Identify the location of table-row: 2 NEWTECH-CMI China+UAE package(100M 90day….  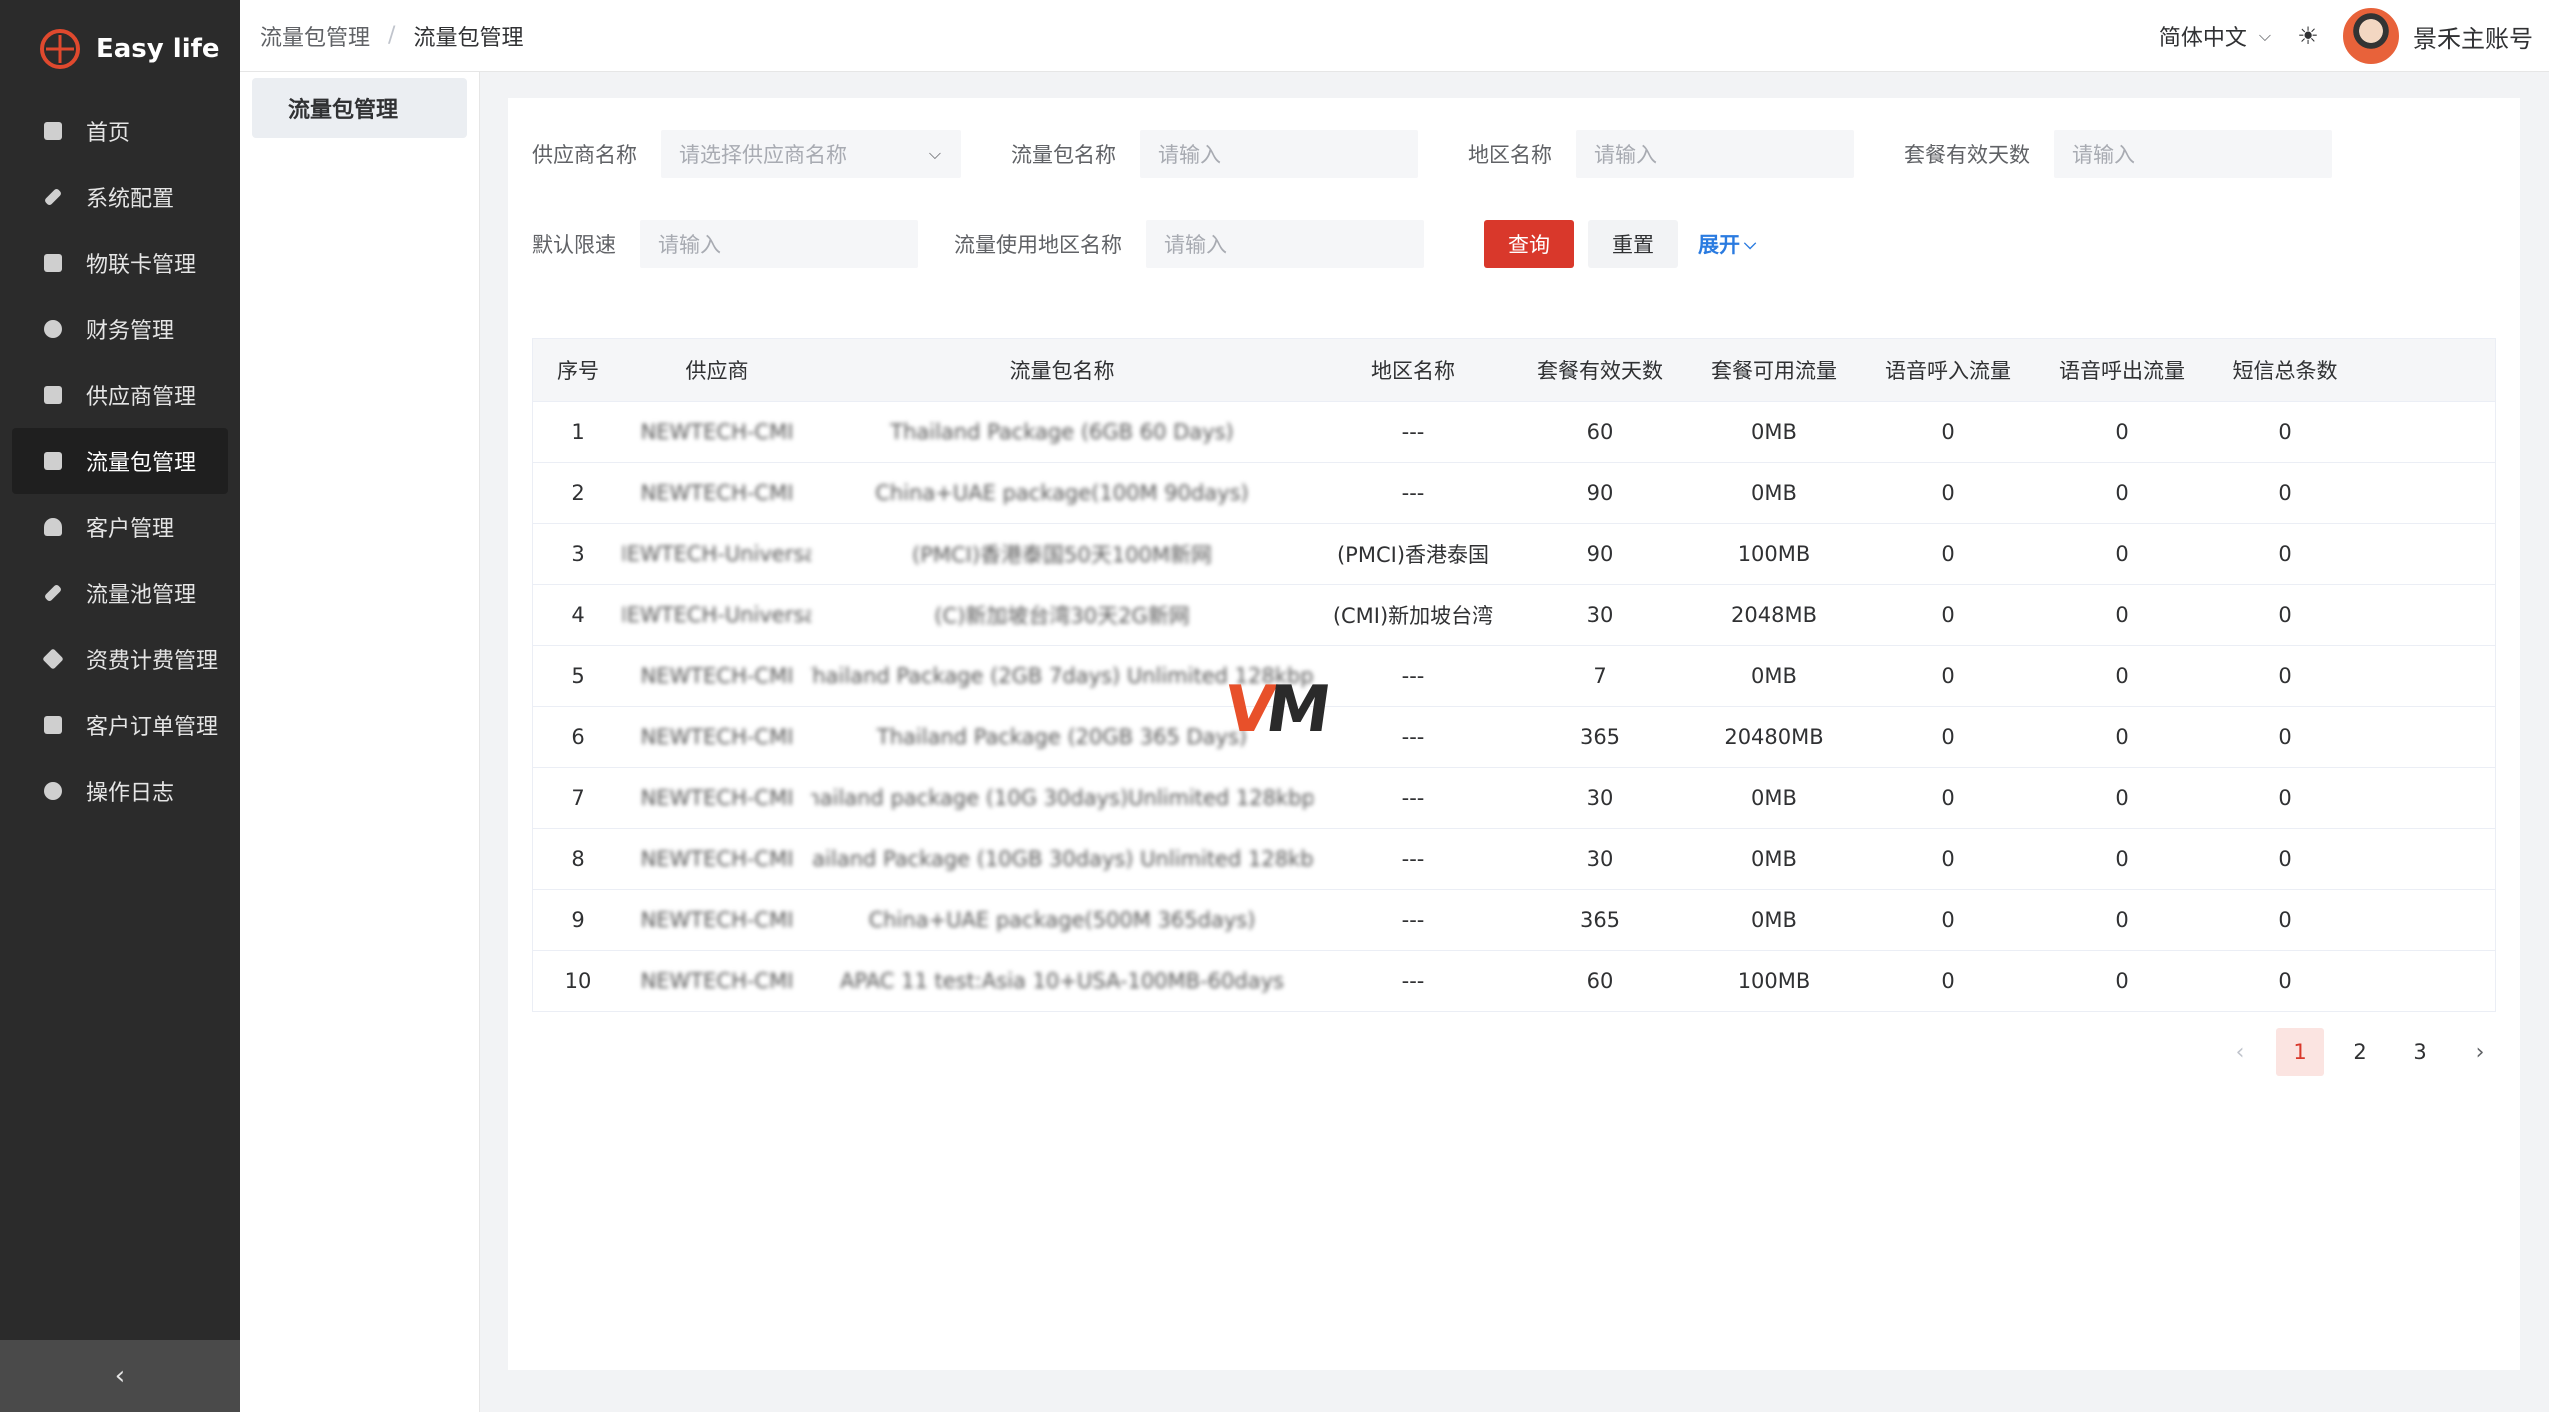
(1514, 492).